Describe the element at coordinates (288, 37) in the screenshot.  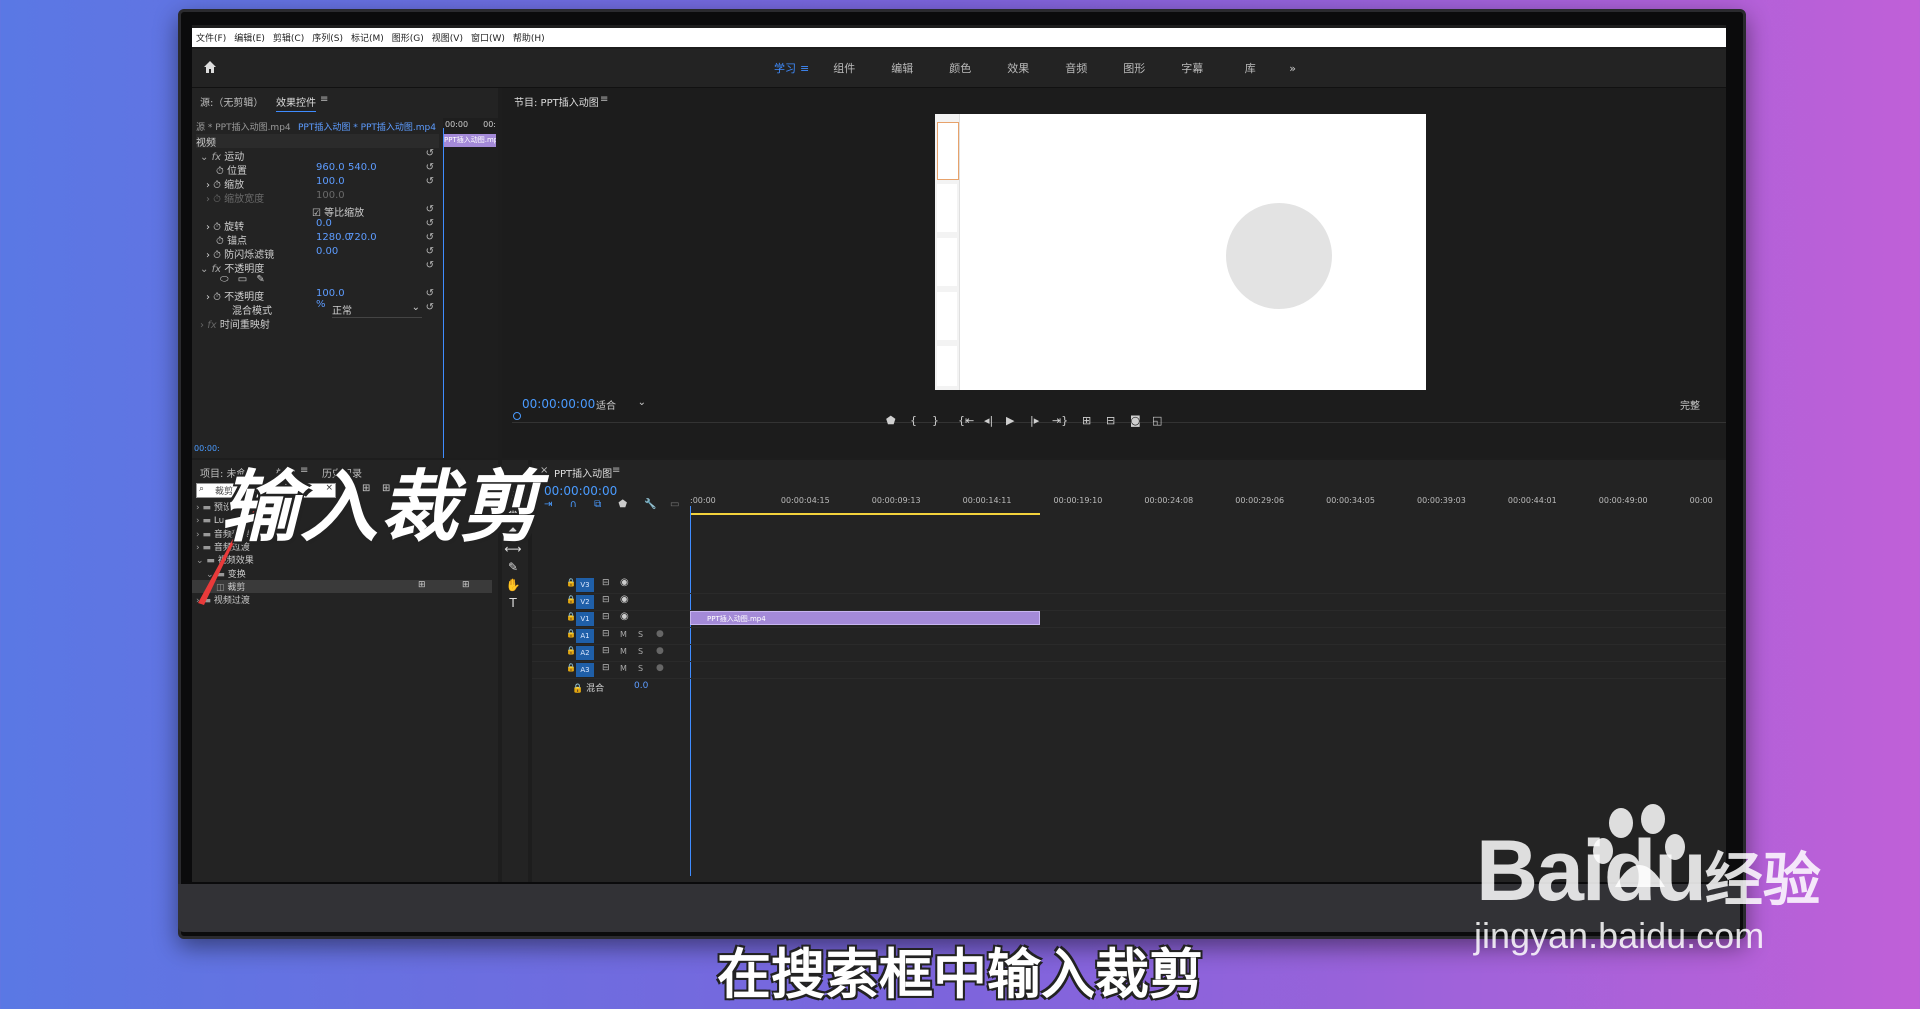
I see `menu-item: 剪辑(C)` at that location.